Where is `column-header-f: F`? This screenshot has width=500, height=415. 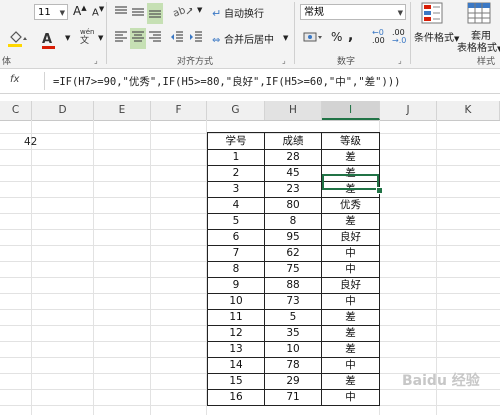
column-header-f: F is located at coordinates (179, 110).